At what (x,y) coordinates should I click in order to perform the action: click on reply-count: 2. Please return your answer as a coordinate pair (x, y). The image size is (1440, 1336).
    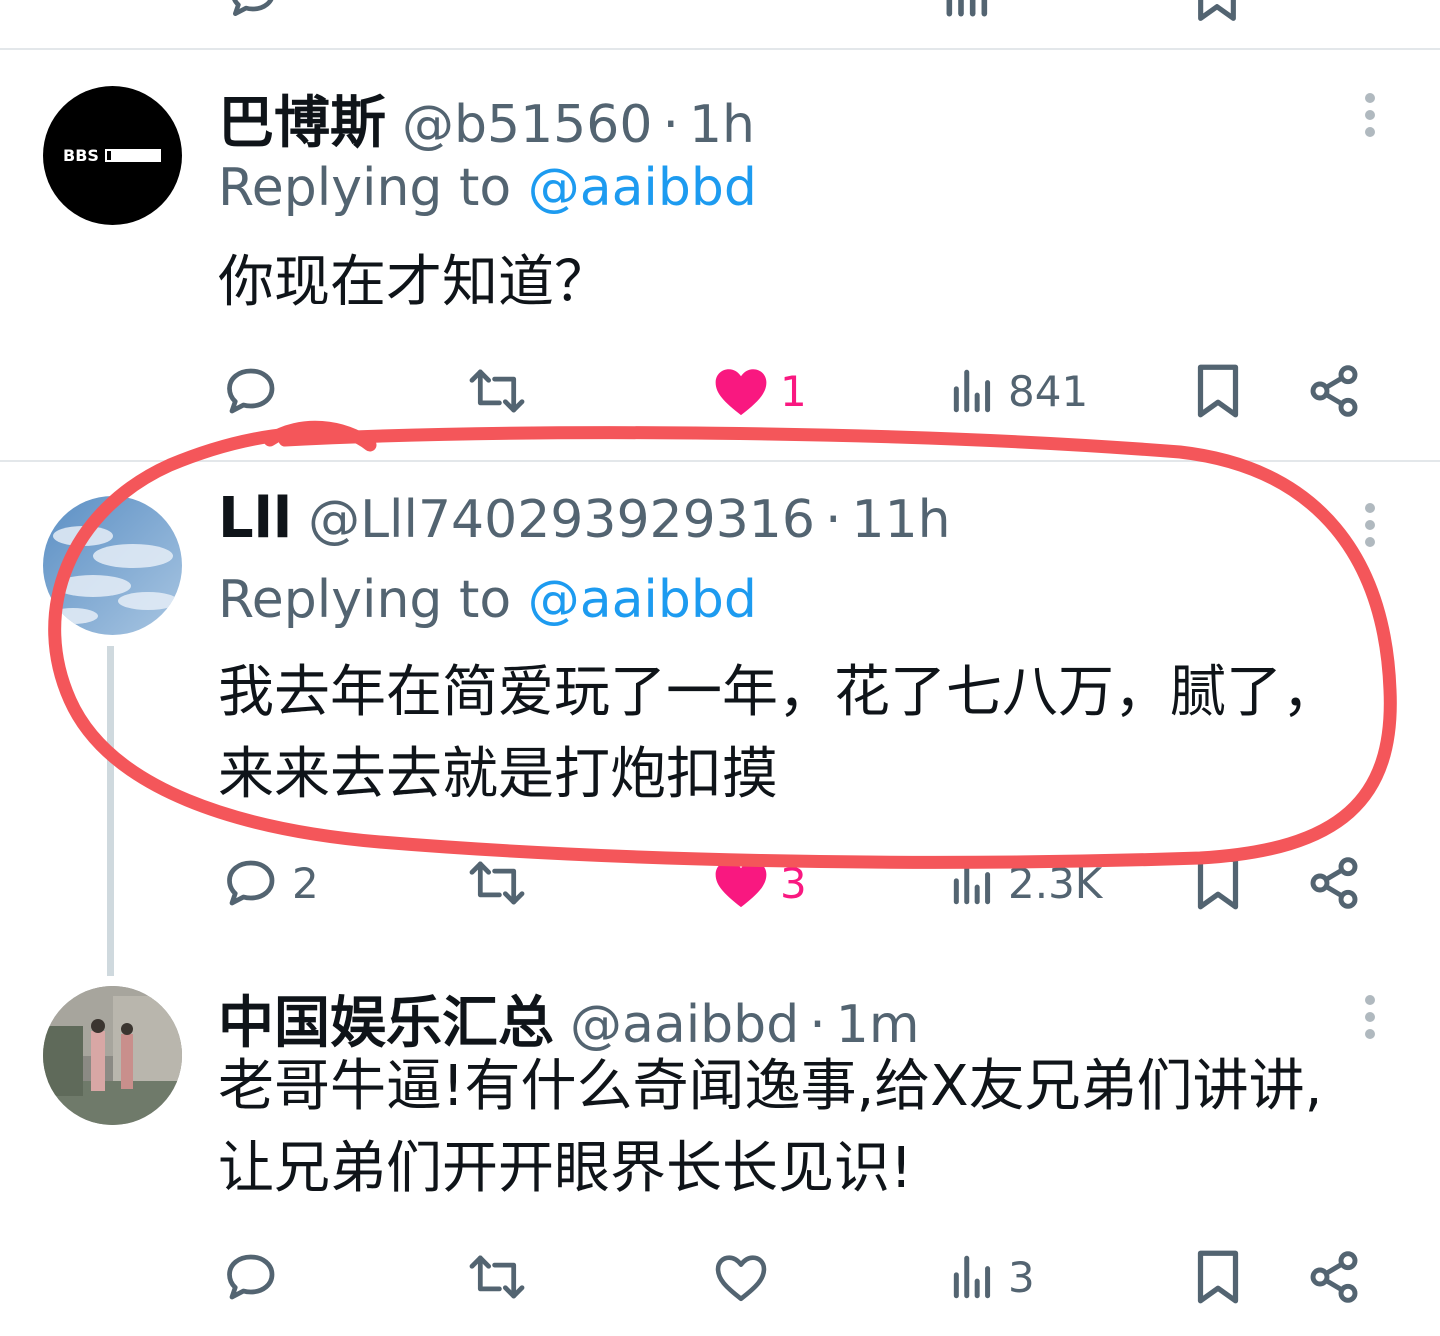
    Looking at the image, I should click on (305, 883).